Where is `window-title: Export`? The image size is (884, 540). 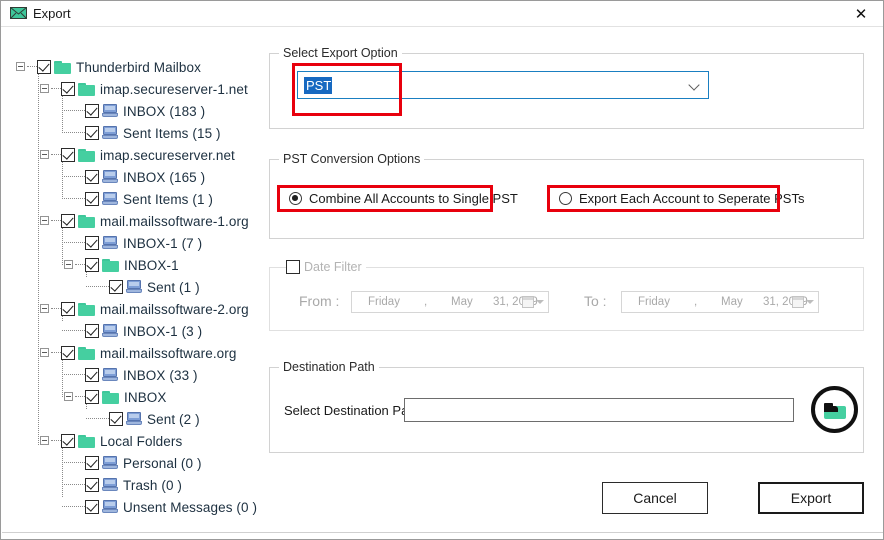
window-title: Export is located at coordinates (52, 13).